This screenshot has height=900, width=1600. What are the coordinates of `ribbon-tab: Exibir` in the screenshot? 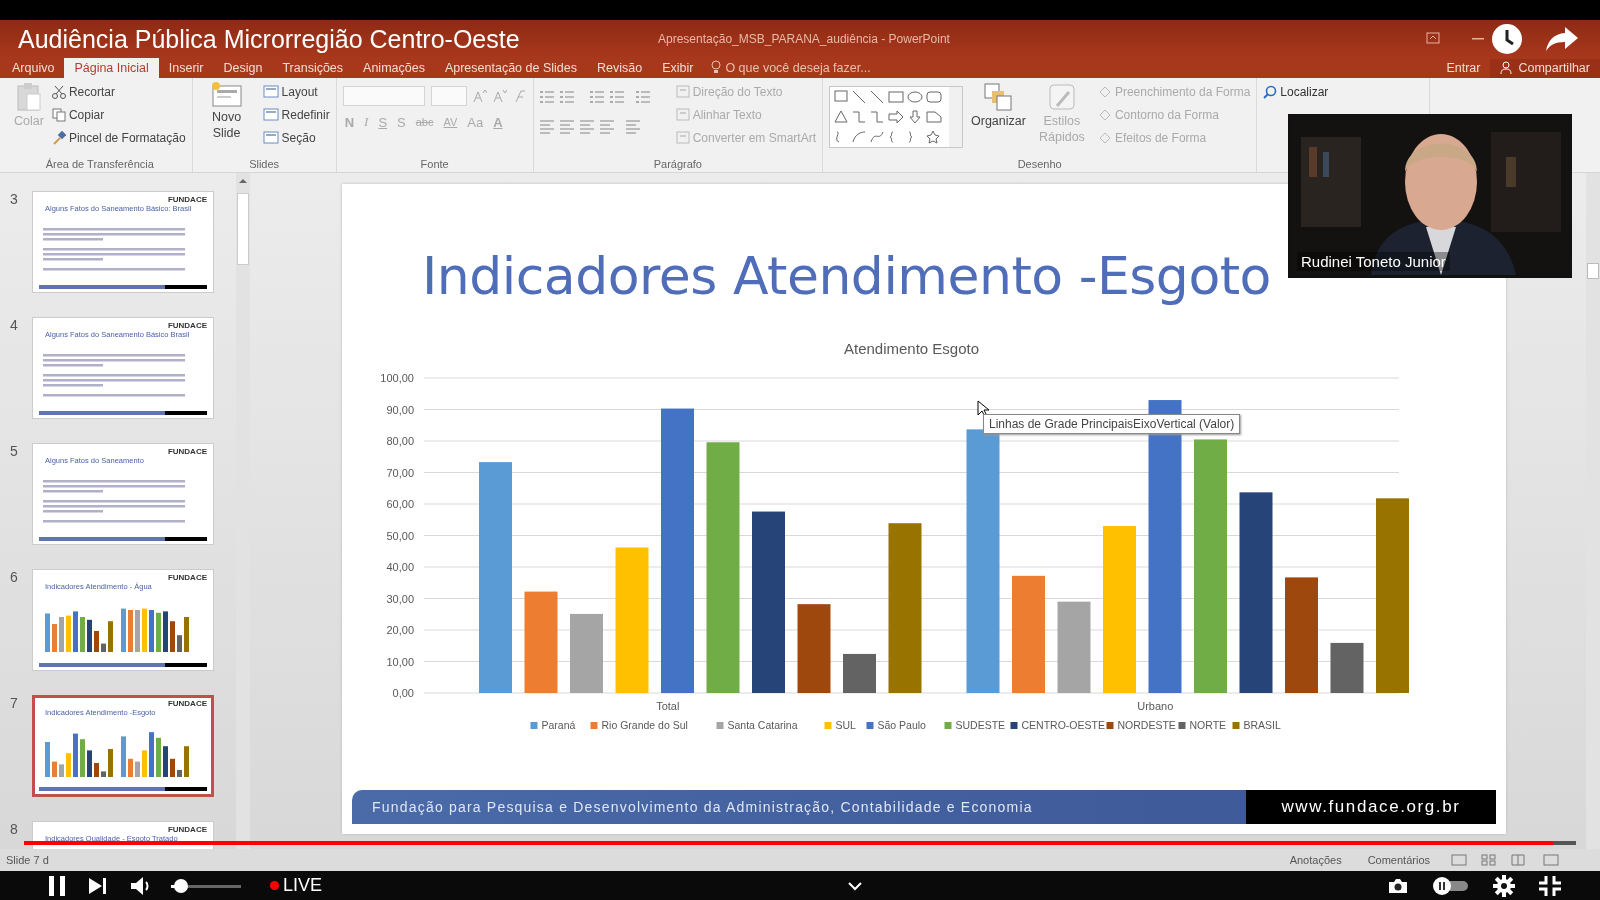 It's located at (678, 68).